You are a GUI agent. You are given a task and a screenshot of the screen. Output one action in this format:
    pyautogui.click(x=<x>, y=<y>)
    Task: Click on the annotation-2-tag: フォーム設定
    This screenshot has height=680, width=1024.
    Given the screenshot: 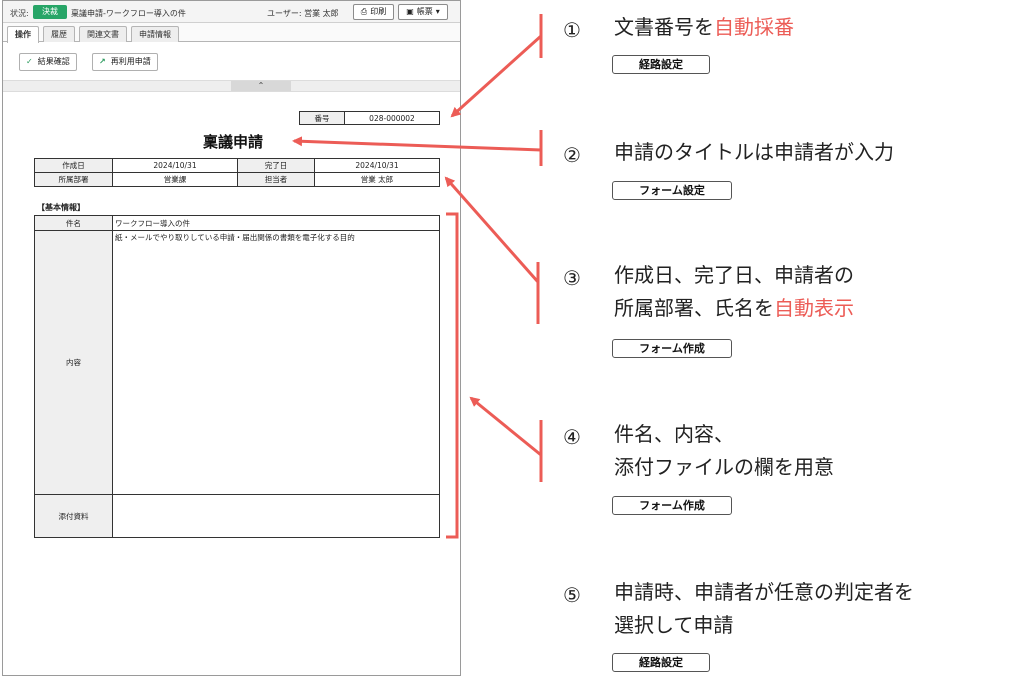 What is the action you would take?
    pyautogui.click(x=672, y=190)
    